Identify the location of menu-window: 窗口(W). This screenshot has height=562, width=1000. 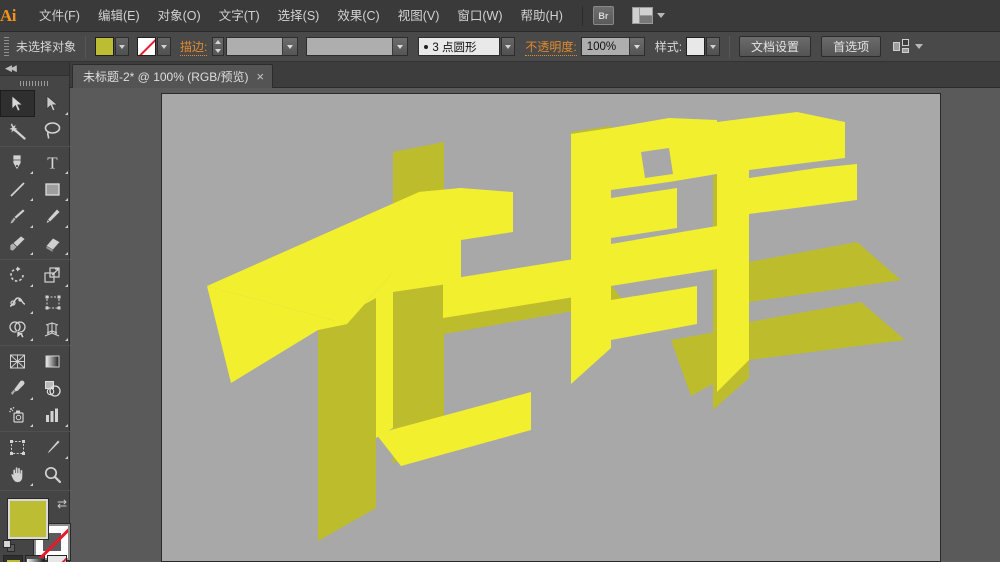
(479, 16).